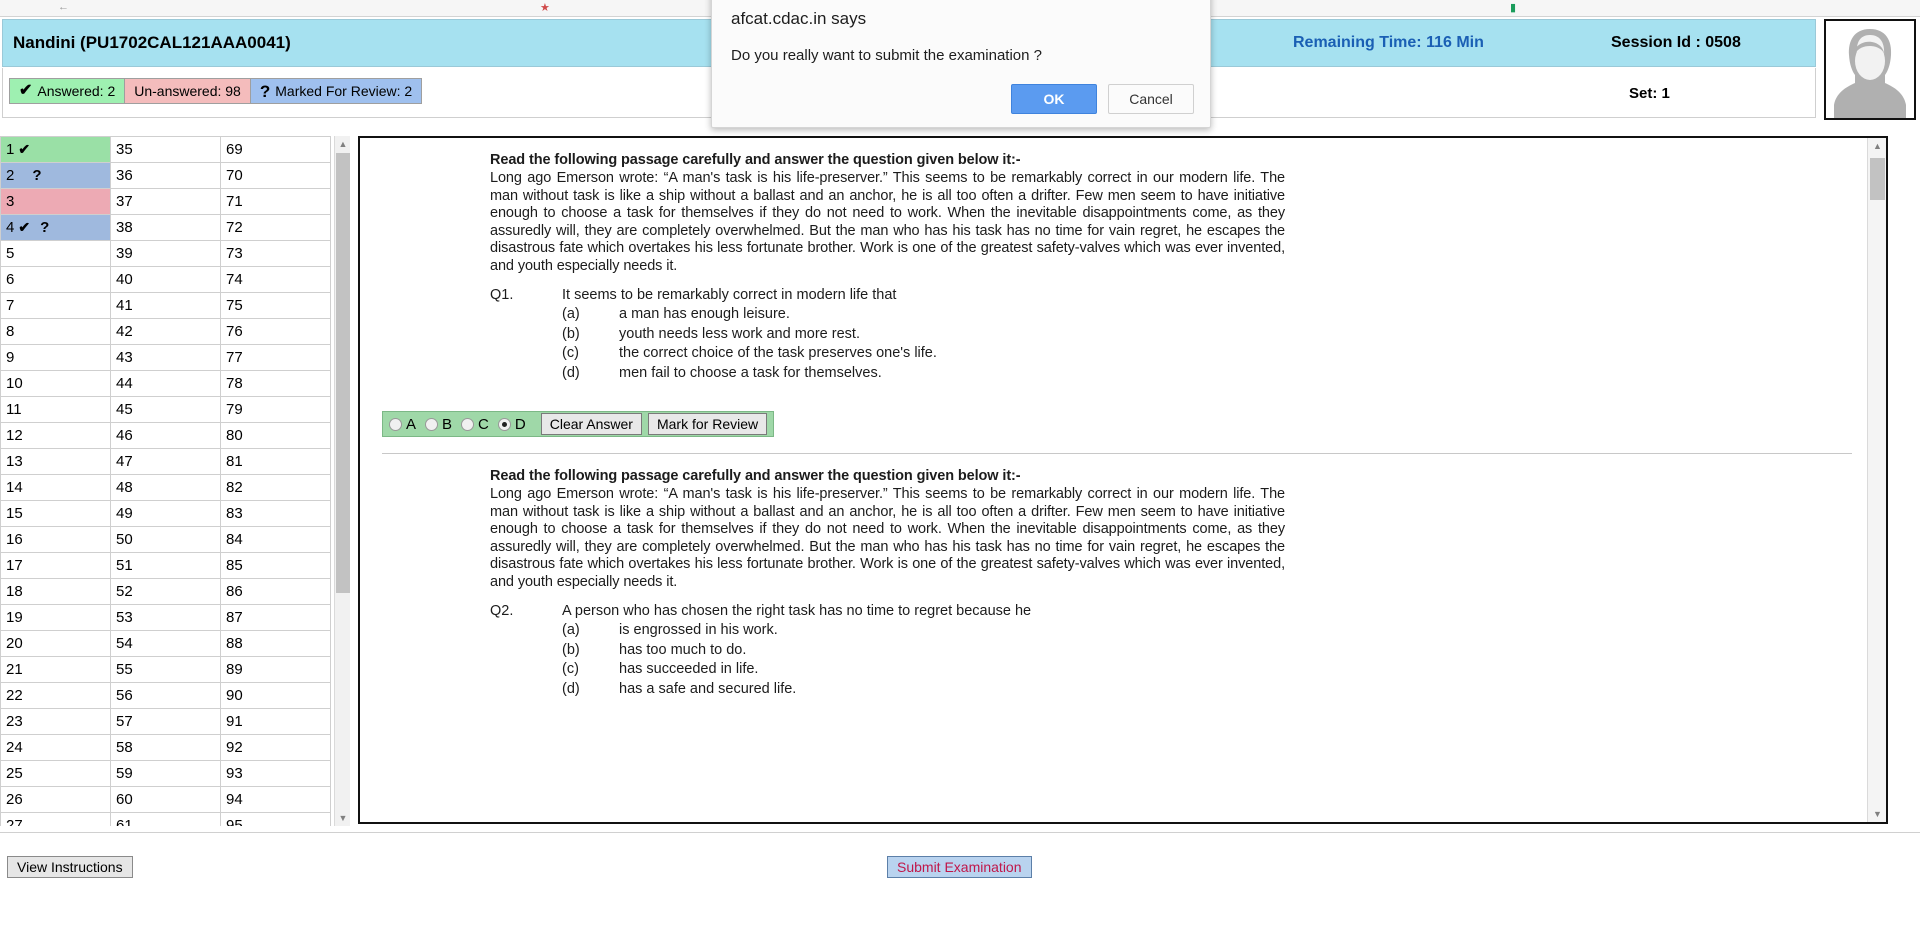 This screenshot has width=1920, height=926. Describe the element at coordinates (591, 424) in the screenshot. I see `clear-answer-button: Clear Answer` at that location.